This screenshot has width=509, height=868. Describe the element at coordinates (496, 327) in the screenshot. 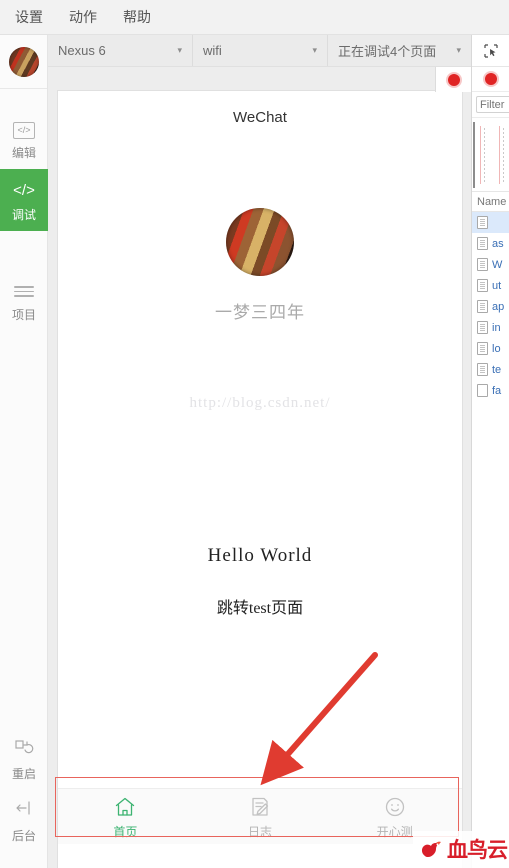

I see `list-item-label: in` at that location.